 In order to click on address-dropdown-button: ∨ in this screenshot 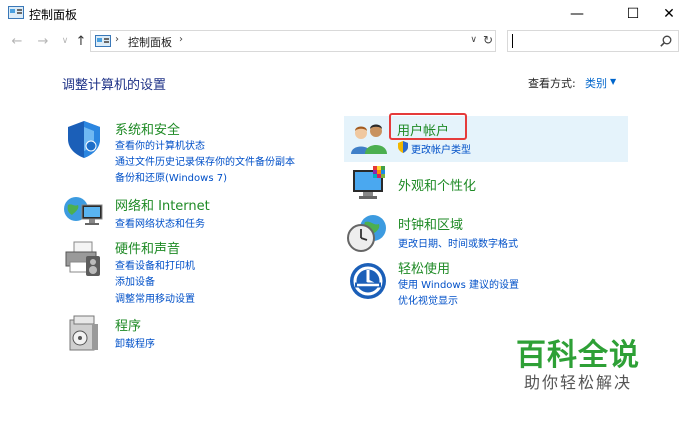, I will do `click(473, 40)`.